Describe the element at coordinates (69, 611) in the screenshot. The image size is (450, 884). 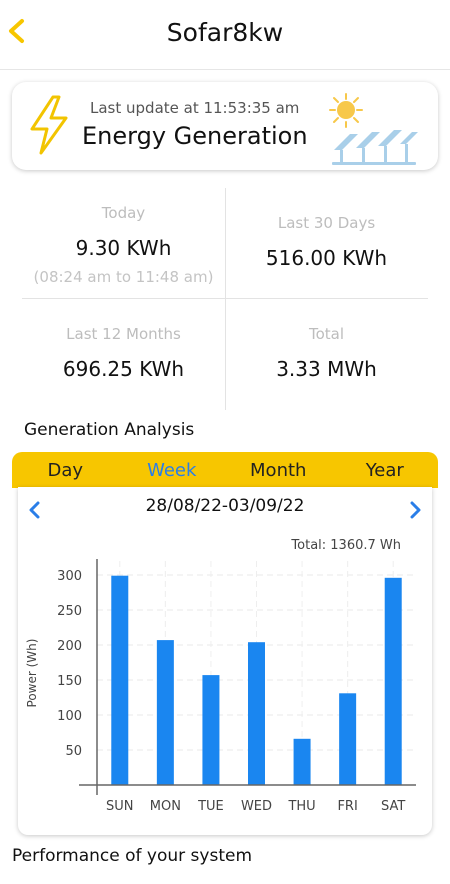
I see `y-tick-label: 250` at that location.